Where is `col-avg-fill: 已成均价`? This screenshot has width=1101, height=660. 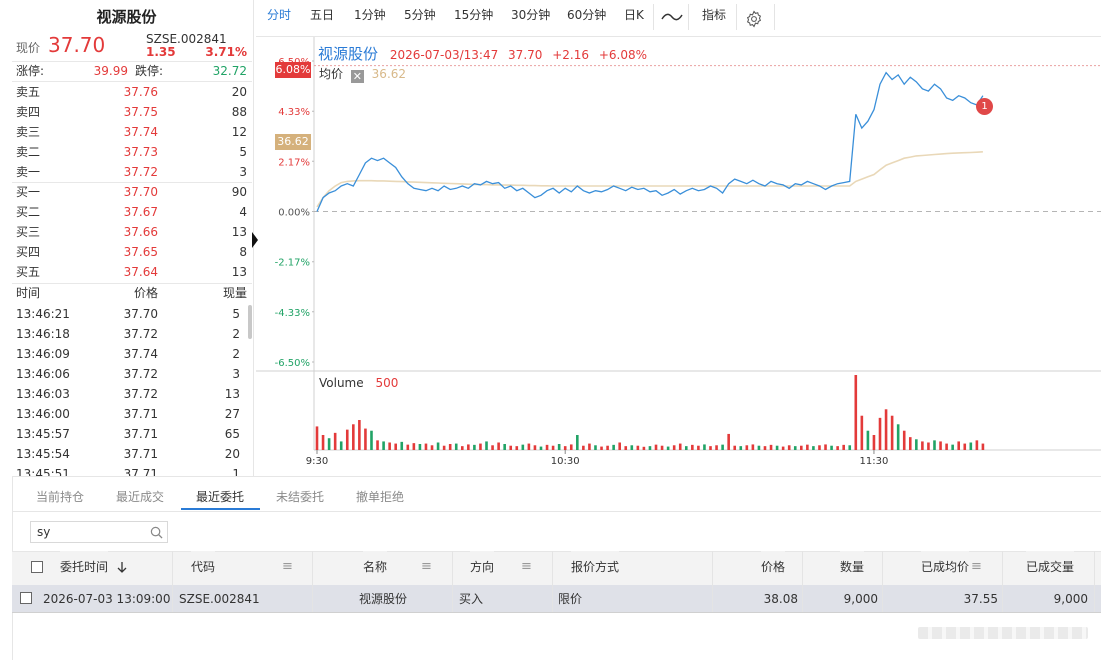
col-avg-fill: 已成均价 is located at coordinates (945, 567).